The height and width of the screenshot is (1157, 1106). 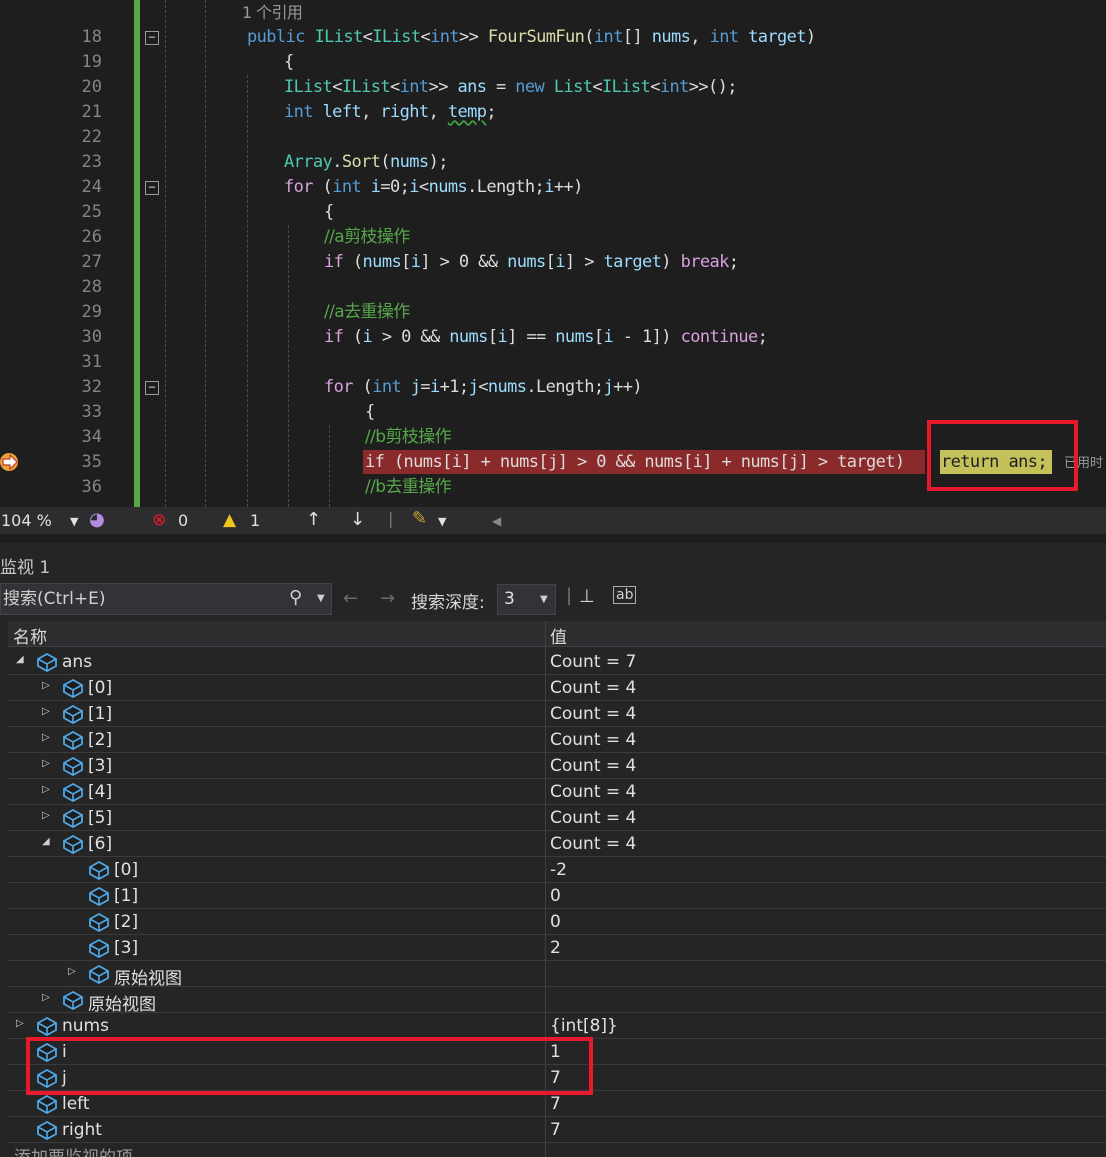 I want to click on watch-value: 2, so click(x=555, y=948).